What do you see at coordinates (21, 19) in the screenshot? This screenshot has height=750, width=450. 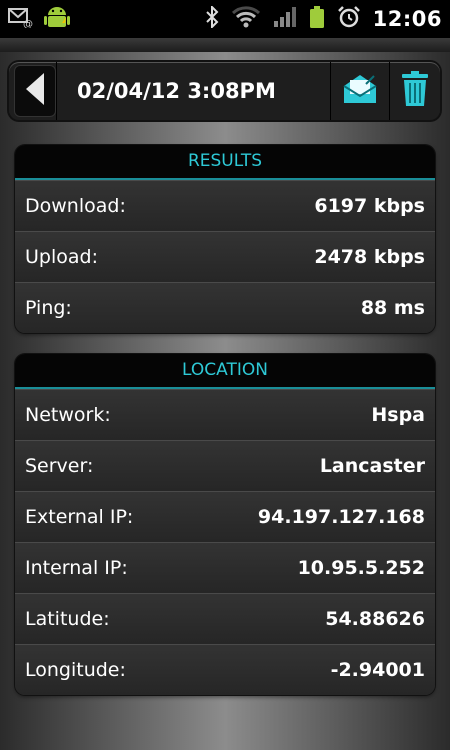 I see `email-notification-icon: @` at bounding box center [21, 19].